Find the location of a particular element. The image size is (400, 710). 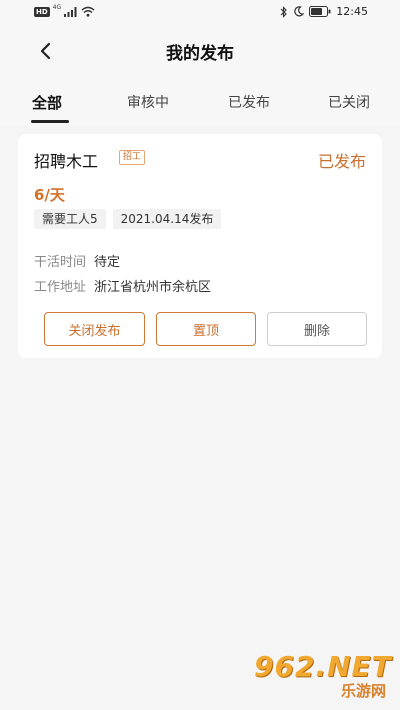

publish-date-tag: 2021.04.14发布 is located at coordinates (167, 219).